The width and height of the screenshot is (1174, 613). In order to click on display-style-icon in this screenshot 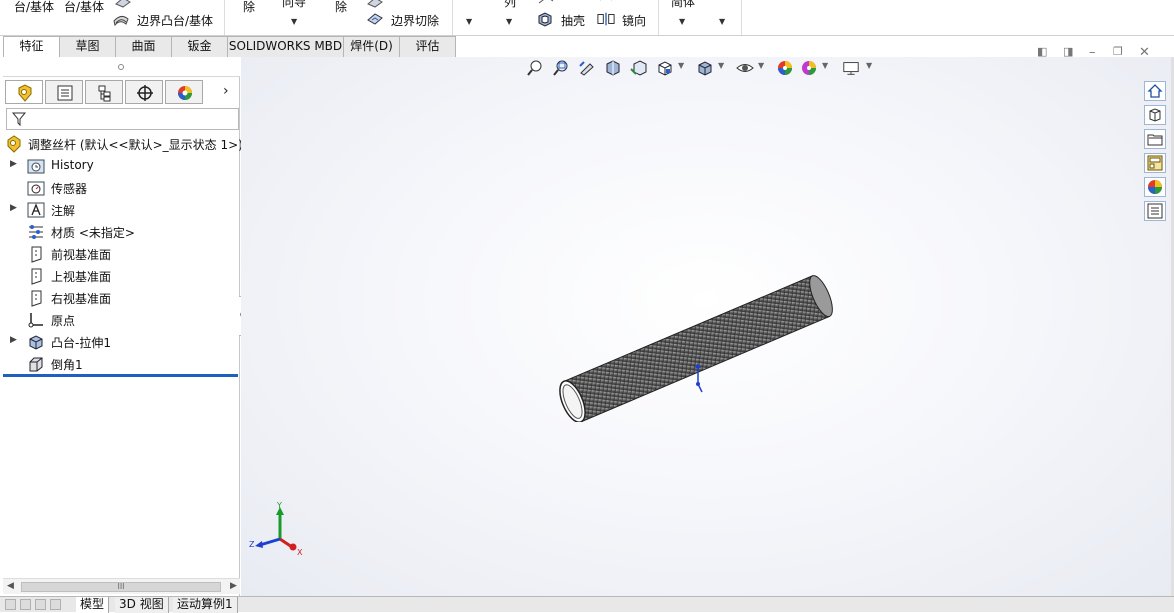, I will do `click(705, 68)`.